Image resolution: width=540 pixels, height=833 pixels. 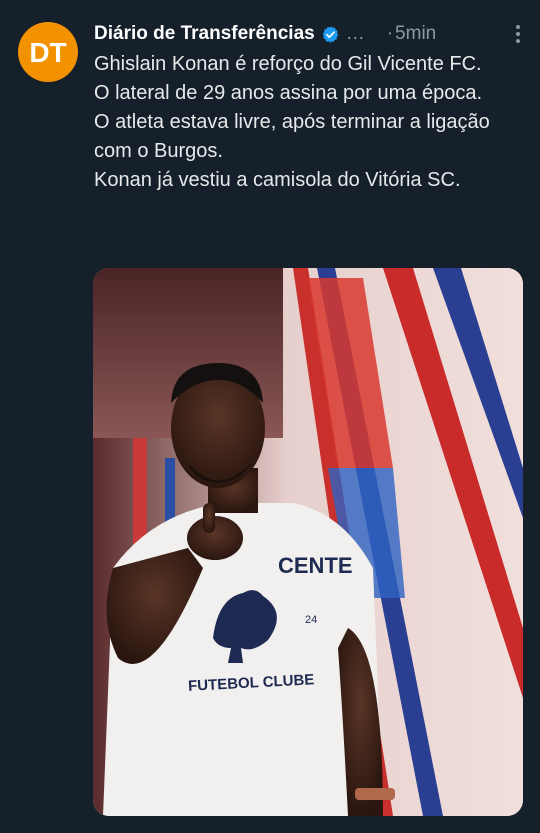 I want to click on verified-badge-icon, so click(x=330, y=34).